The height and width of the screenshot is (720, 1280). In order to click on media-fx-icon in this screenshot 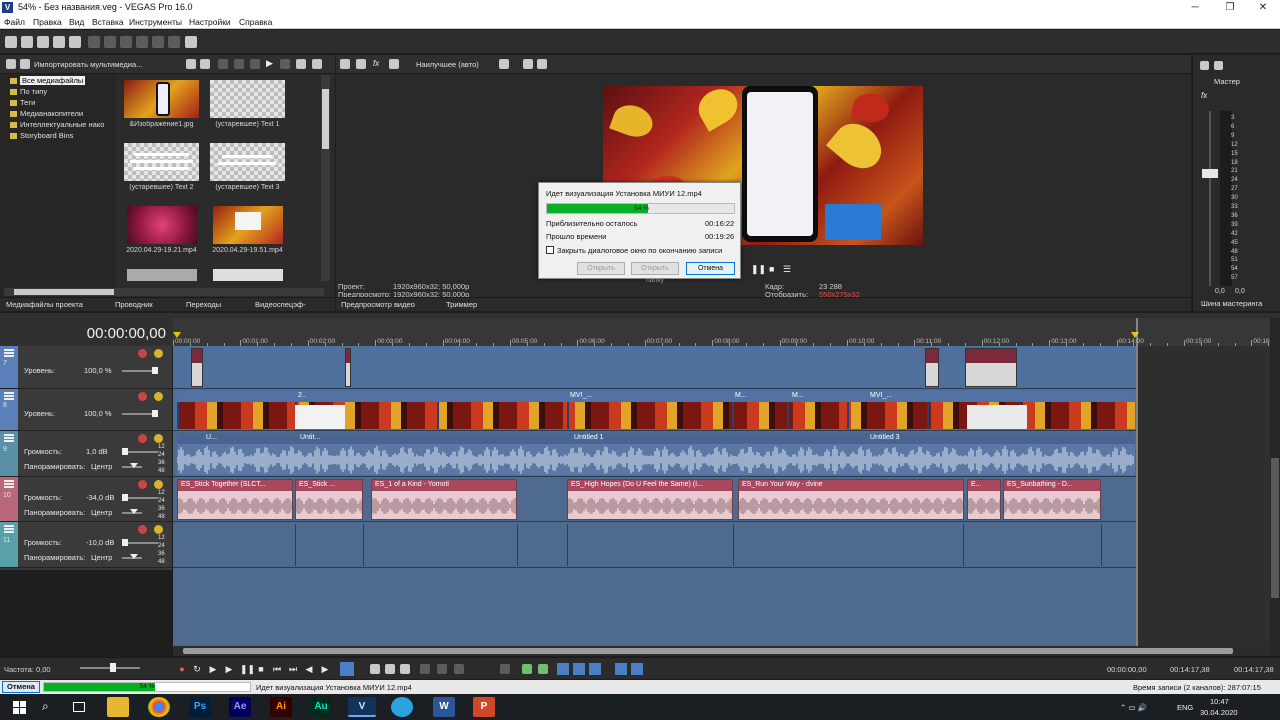, I will do `click(239, 64)`.